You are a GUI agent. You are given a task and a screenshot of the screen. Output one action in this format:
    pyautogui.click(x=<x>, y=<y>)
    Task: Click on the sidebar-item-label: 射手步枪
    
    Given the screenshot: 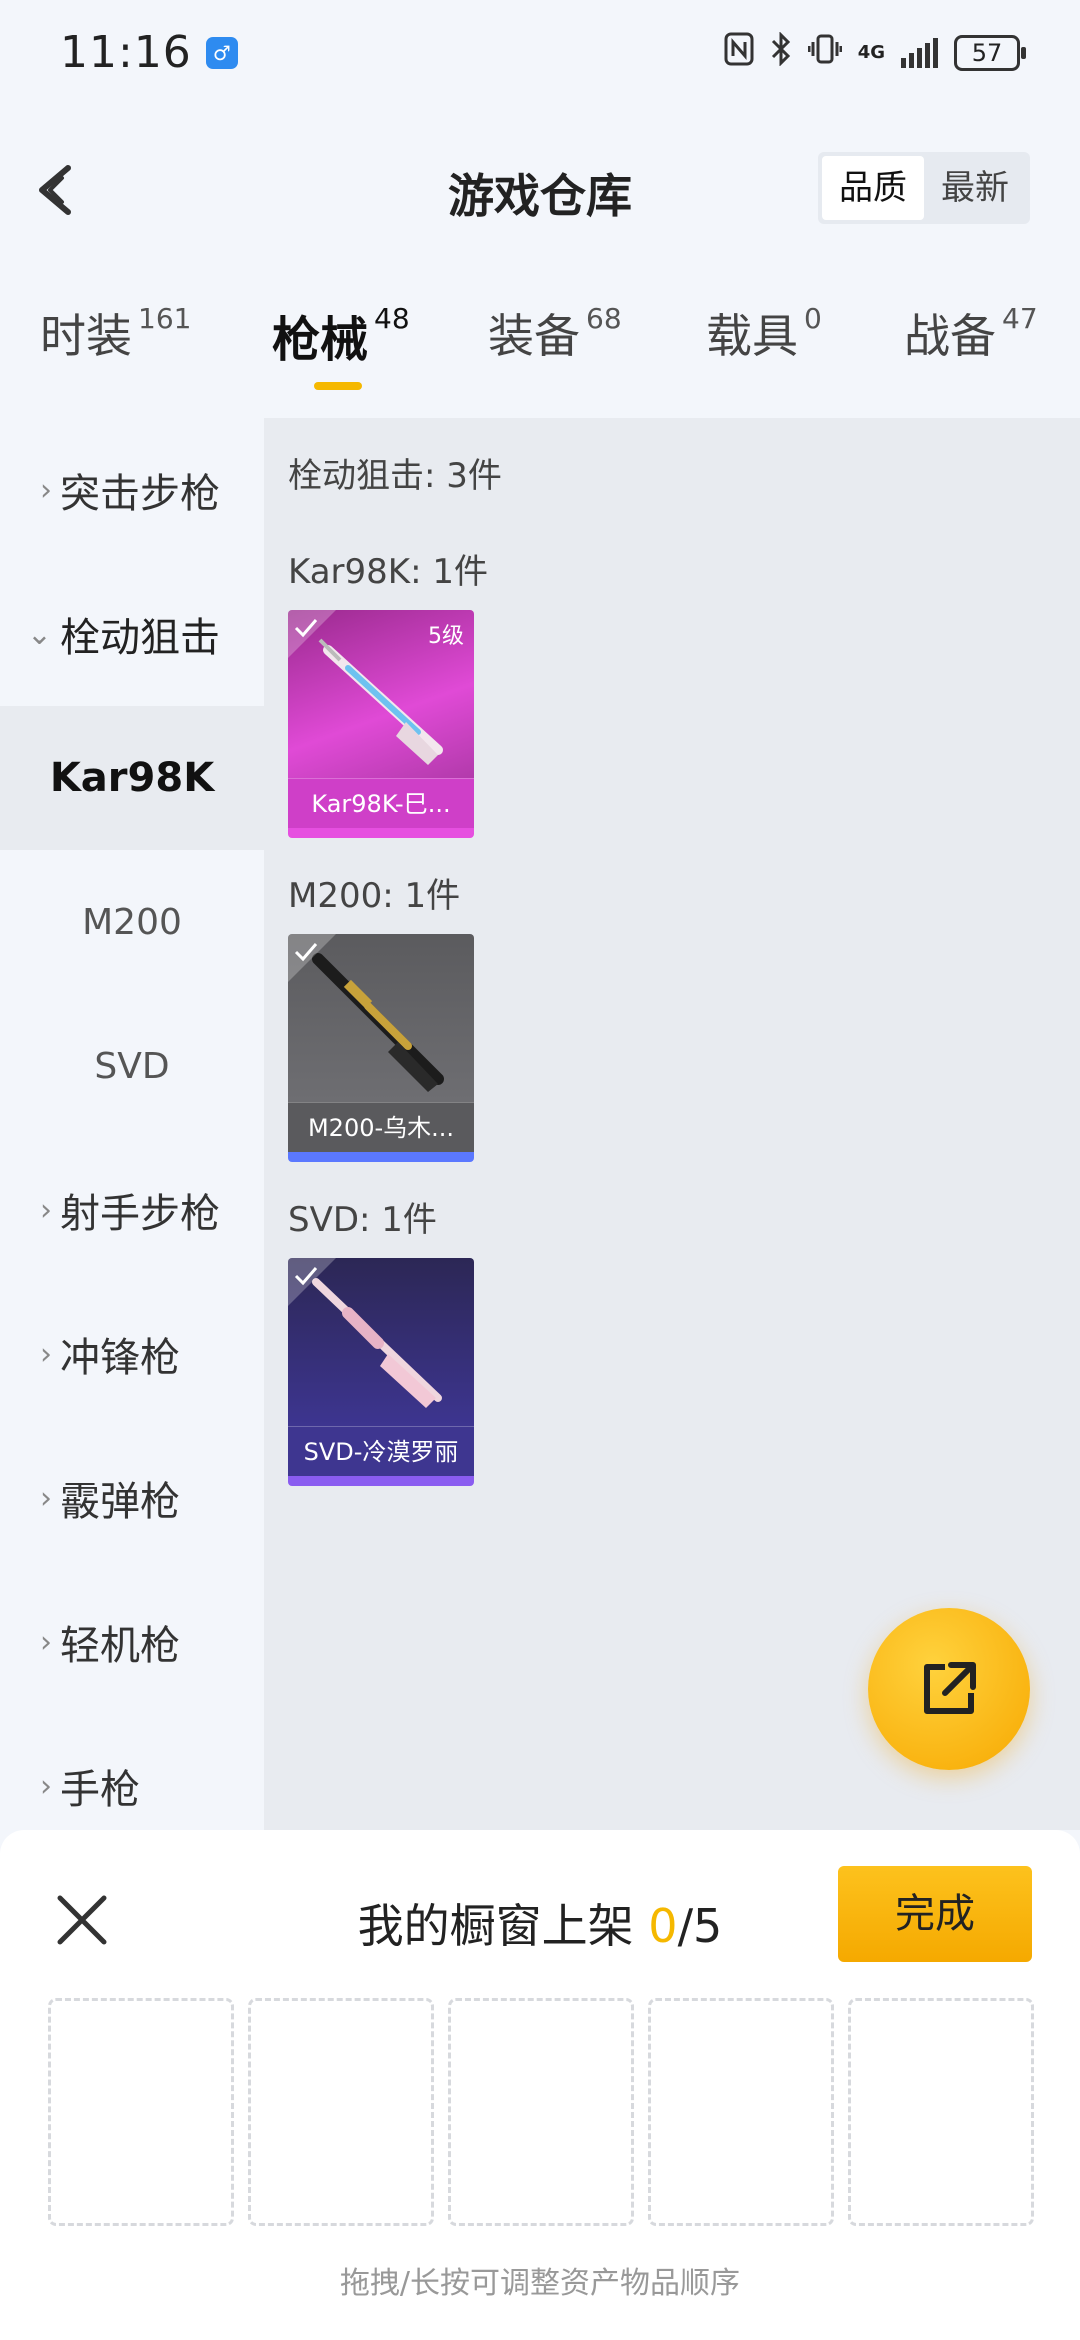 What is the action you would take?
    pyautogui.click(x=140, y=1214)
    